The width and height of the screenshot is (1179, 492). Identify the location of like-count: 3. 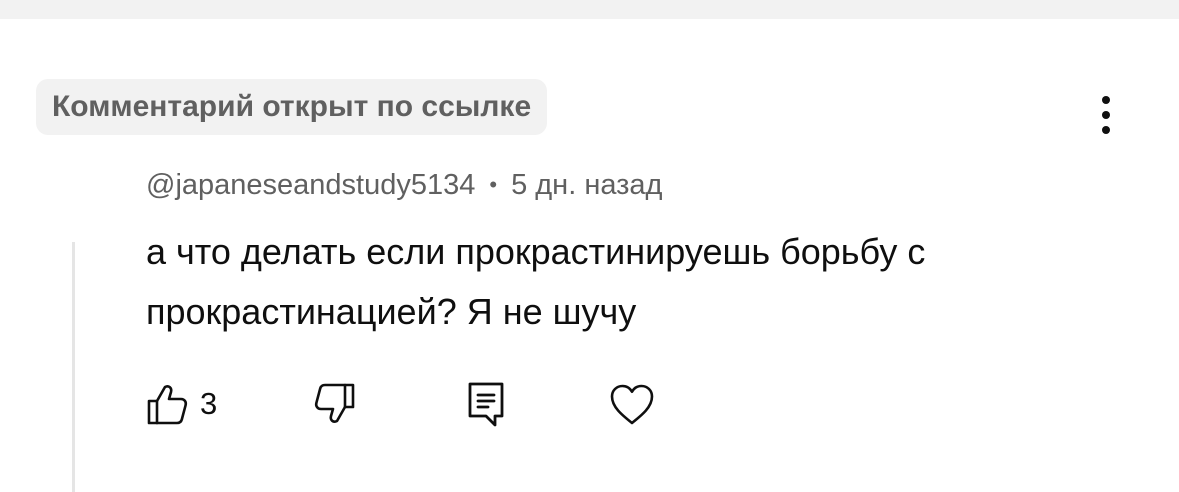
(209, 403).